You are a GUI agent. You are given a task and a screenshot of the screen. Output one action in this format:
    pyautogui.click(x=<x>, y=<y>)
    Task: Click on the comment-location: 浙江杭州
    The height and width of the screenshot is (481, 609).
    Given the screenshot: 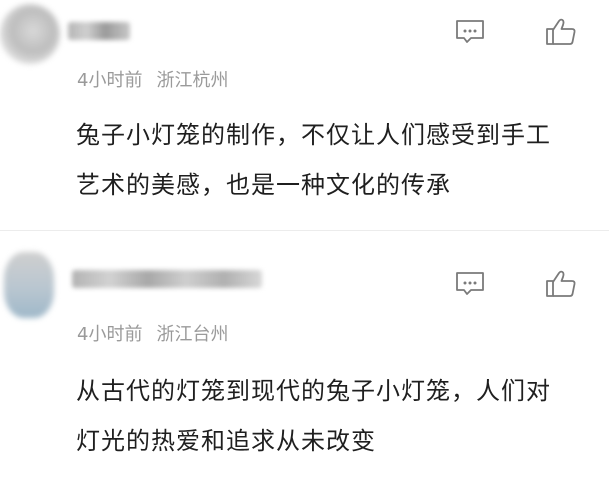 What is the action you would take?
    pyautogui.click(x=192, y=80)
    